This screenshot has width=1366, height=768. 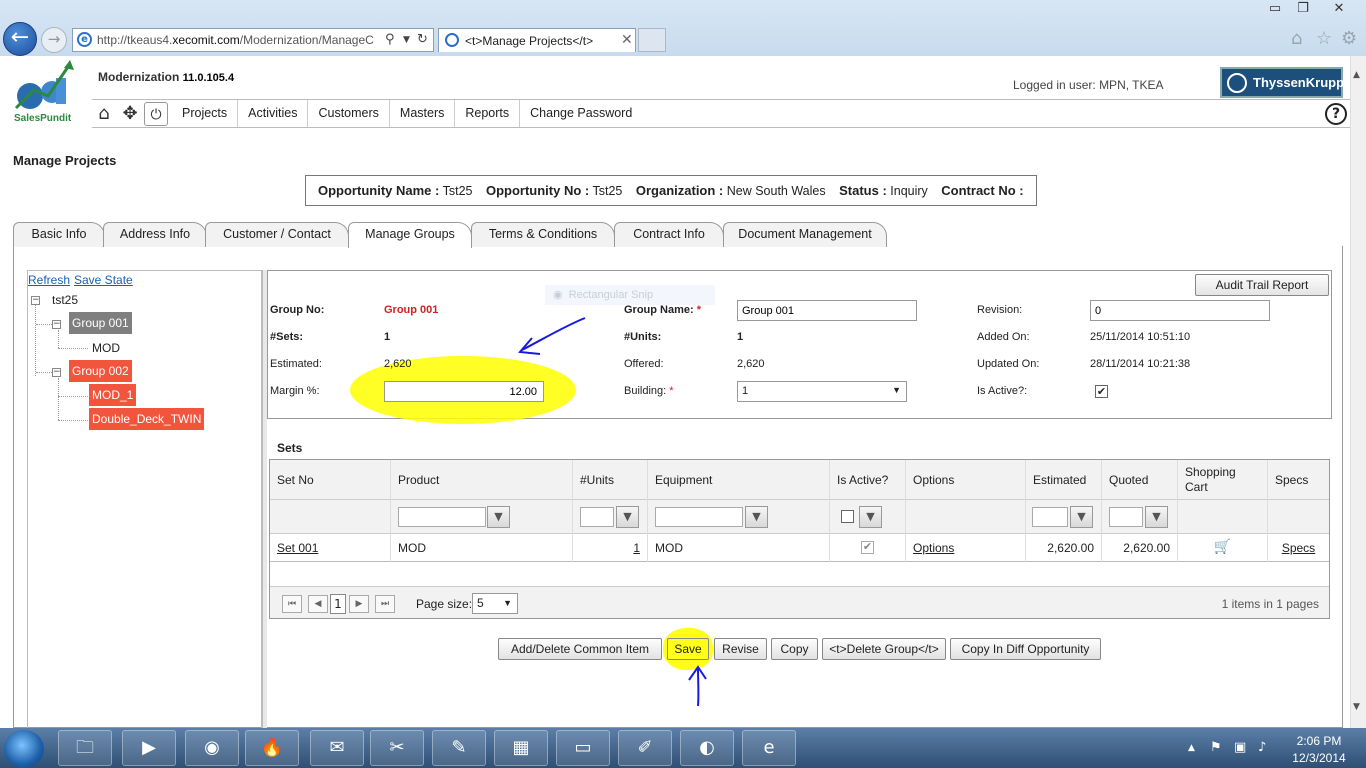 I want to click on quoted-filter-input, so click(x=1126, y=517).